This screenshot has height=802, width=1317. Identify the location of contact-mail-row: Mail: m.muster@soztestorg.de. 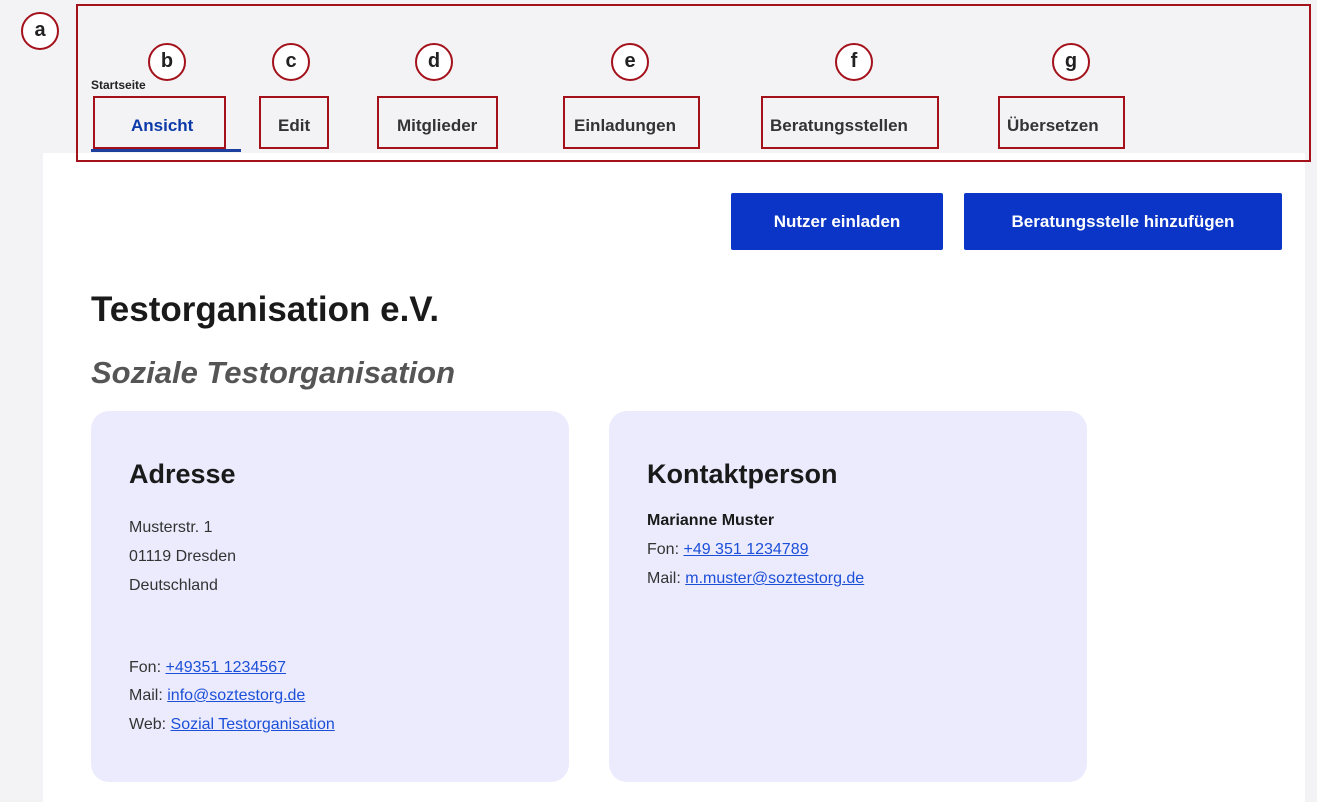
(755, 579).